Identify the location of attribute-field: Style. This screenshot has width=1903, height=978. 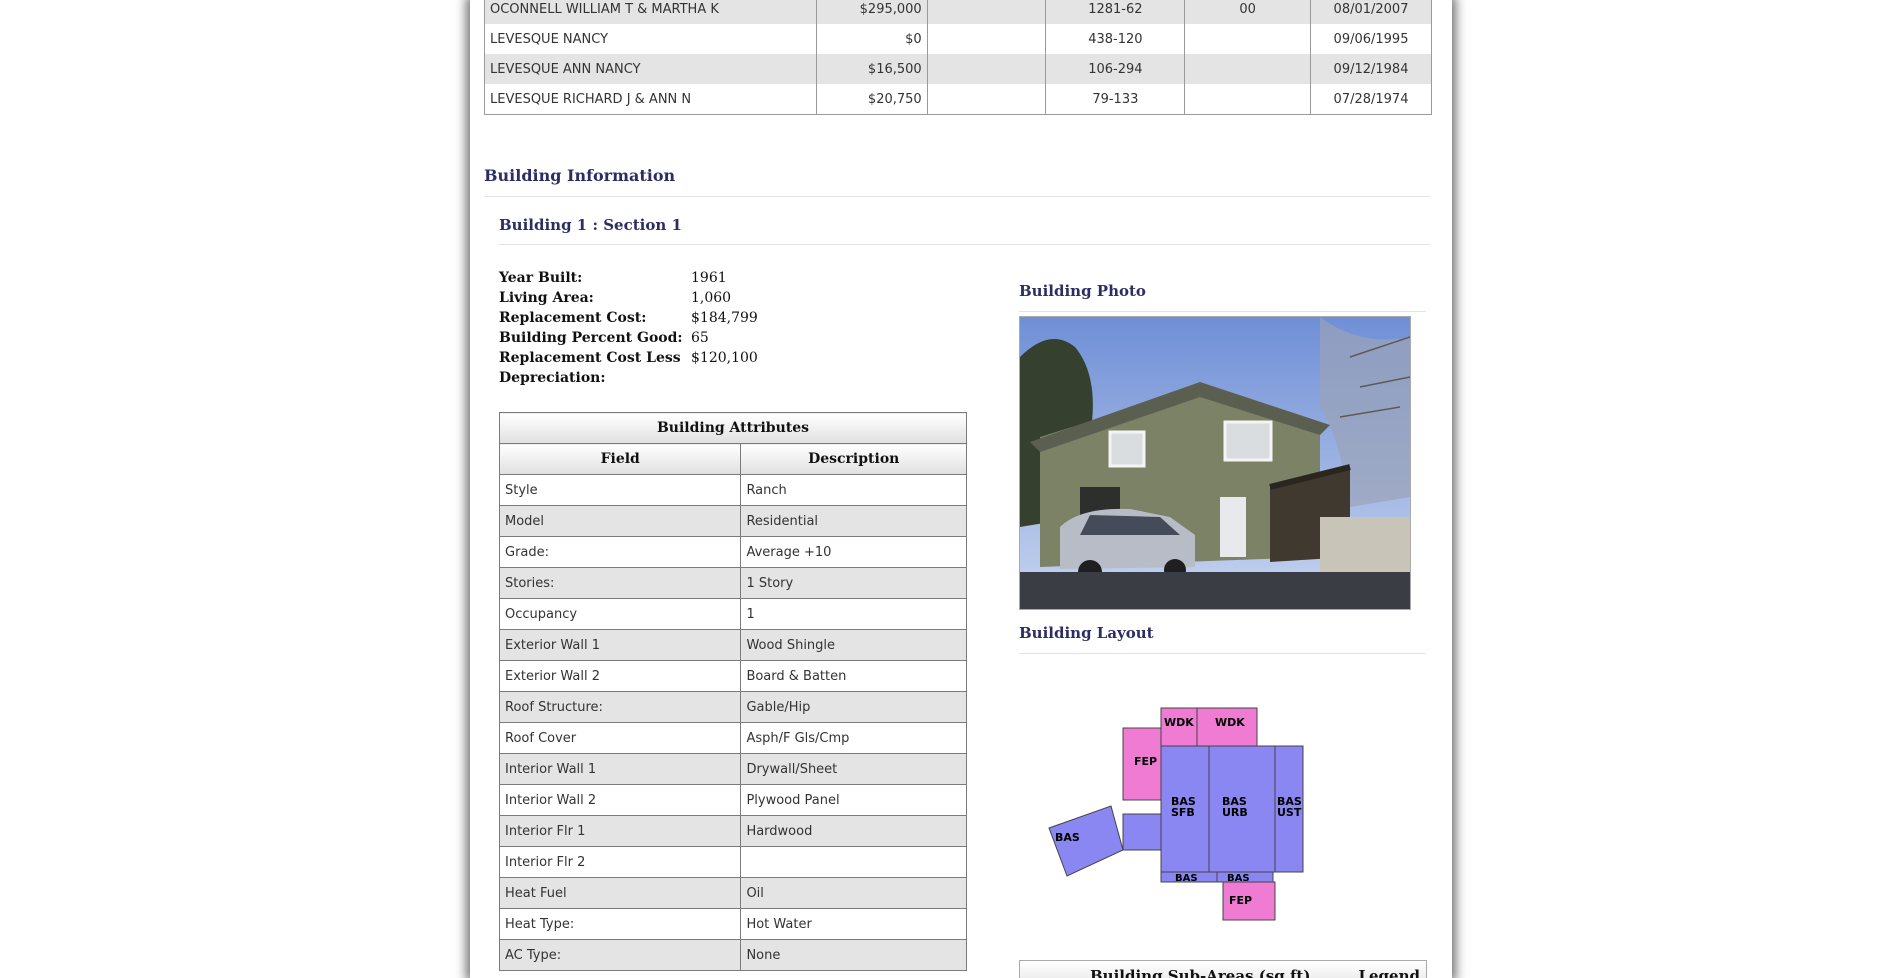
(620, 490).